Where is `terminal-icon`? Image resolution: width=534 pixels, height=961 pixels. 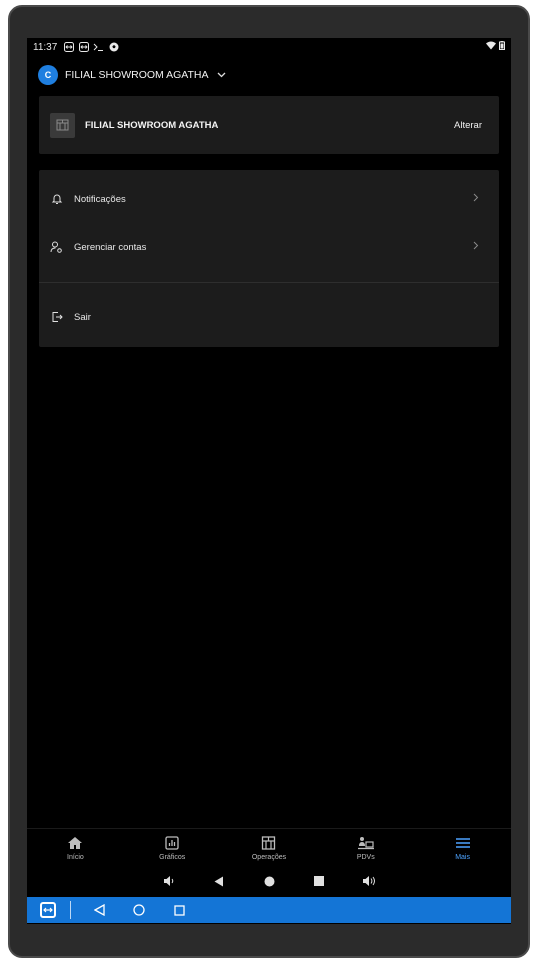 terminal-icon is located at coordinates (98, 47).